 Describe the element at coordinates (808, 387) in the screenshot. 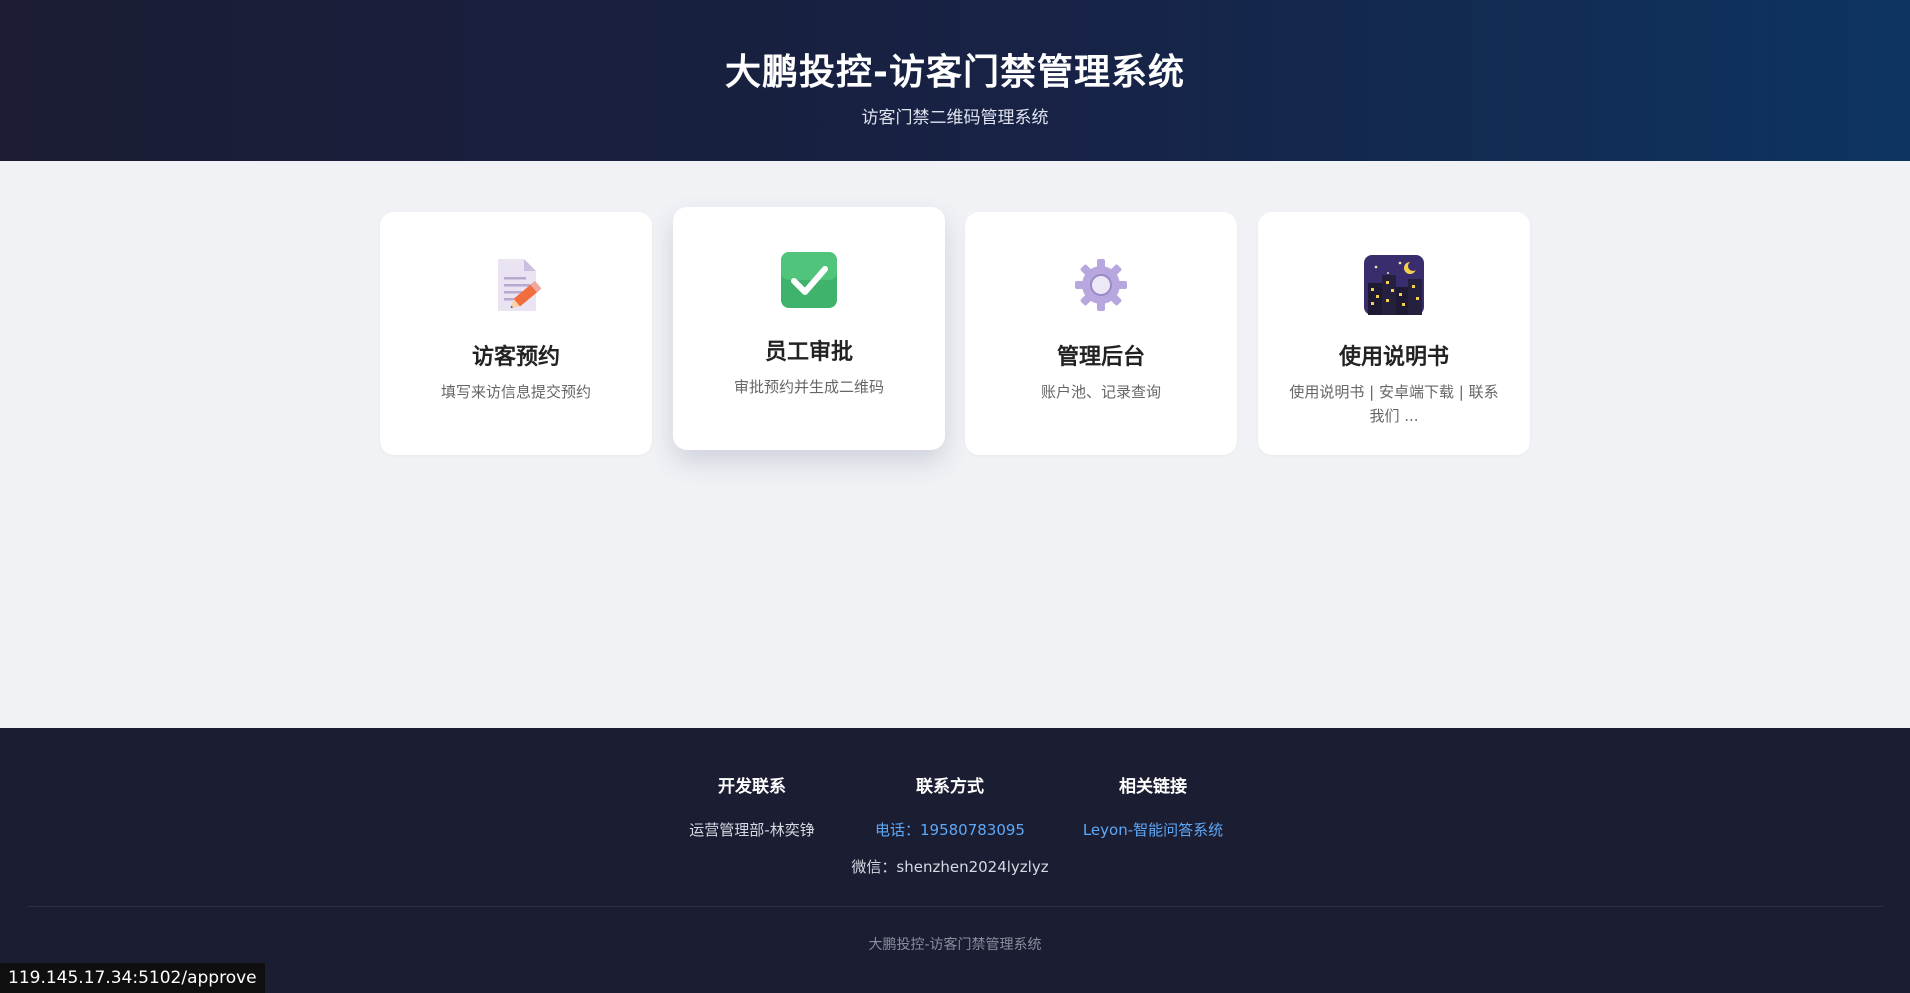

I see `card-description: 审批预约并生成二维码` at that location.